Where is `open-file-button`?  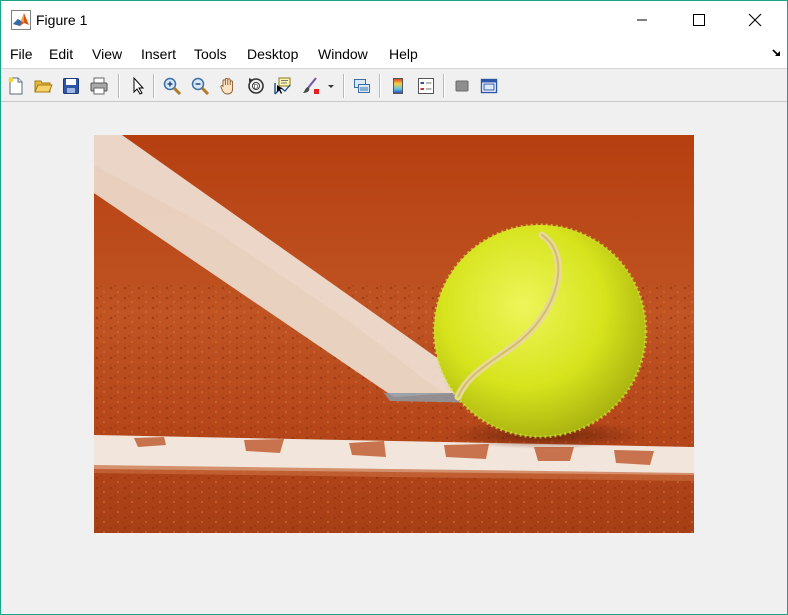
open-file-button is located at coordinates (43, 86).